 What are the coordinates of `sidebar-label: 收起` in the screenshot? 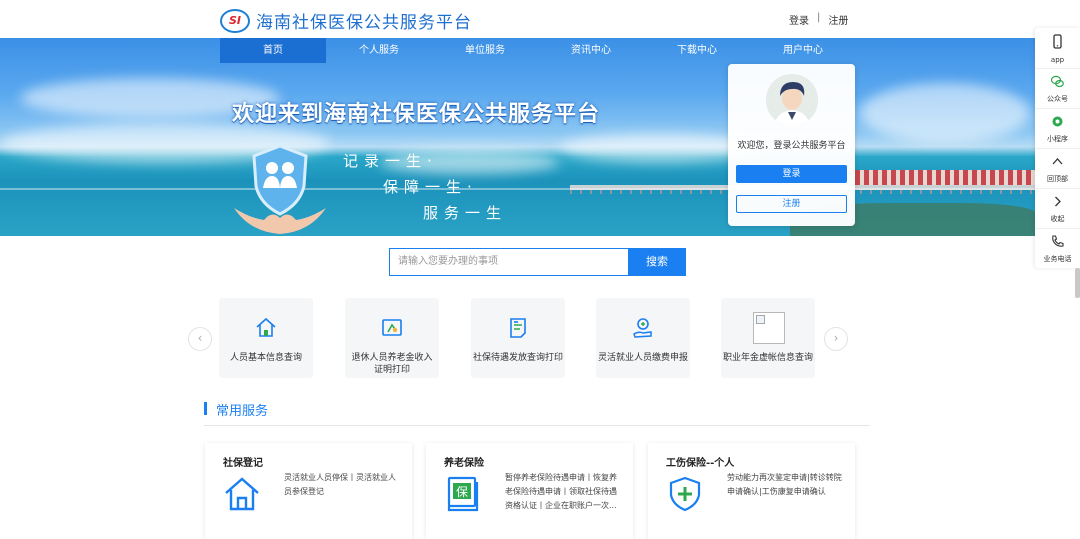 It's located at (1057, 219).